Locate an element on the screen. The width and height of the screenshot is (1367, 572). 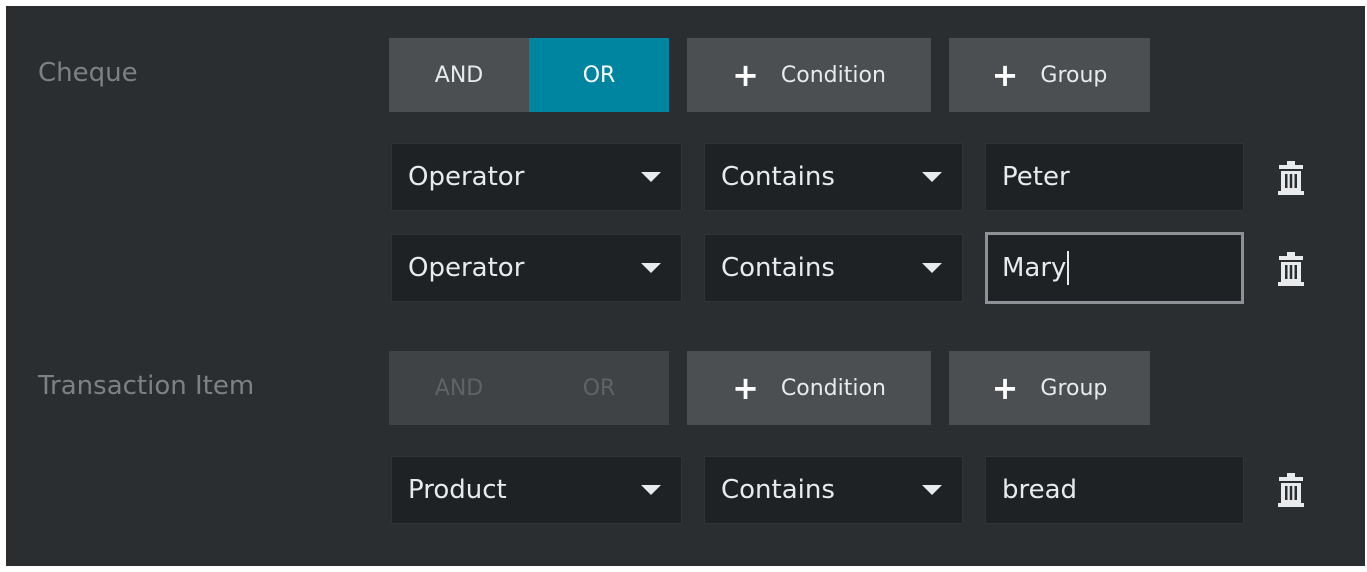
value-input: Peter is located at coordinates (1114, 177).